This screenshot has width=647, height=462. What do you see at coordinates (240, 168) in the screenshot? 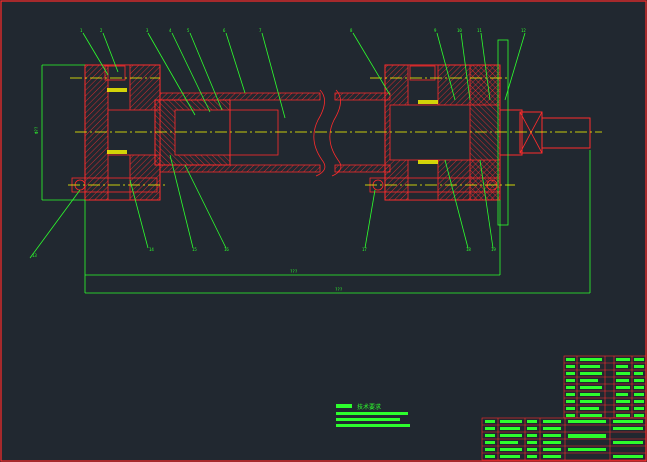
I see `barrel-lower-wall` at bounding box center [240, 168].